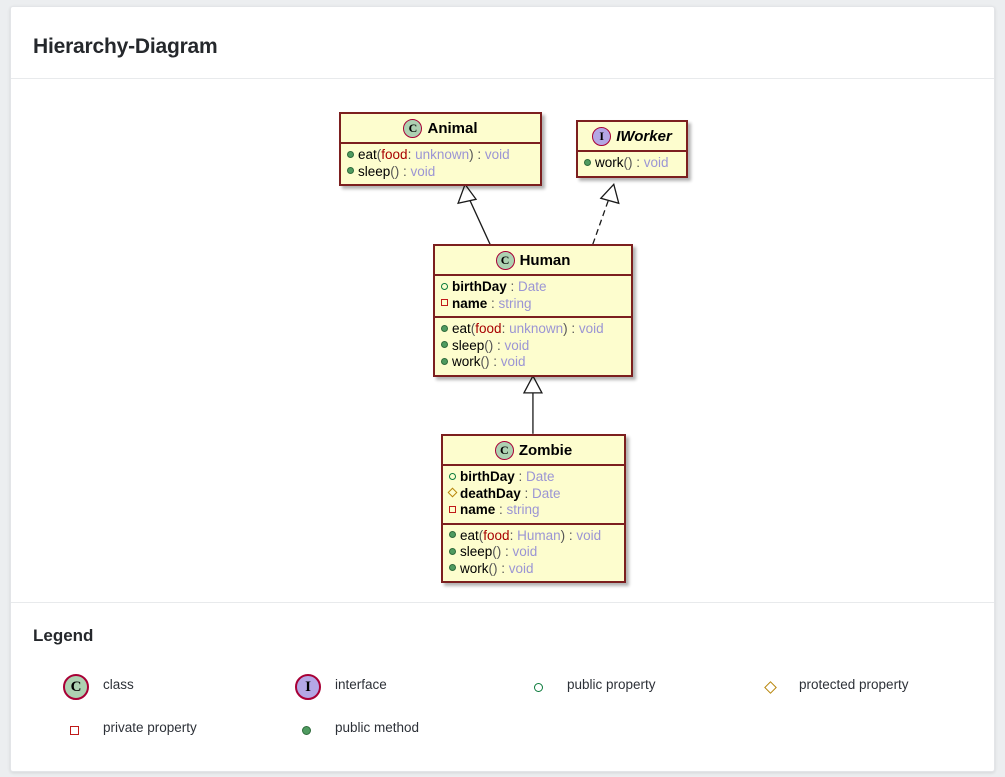 This screenshot has height=777, width=1005. What do you see at coordinates (644, 136) in the screenshot?
I see `interface-name: IWorker` at bounding box center [644, 136].